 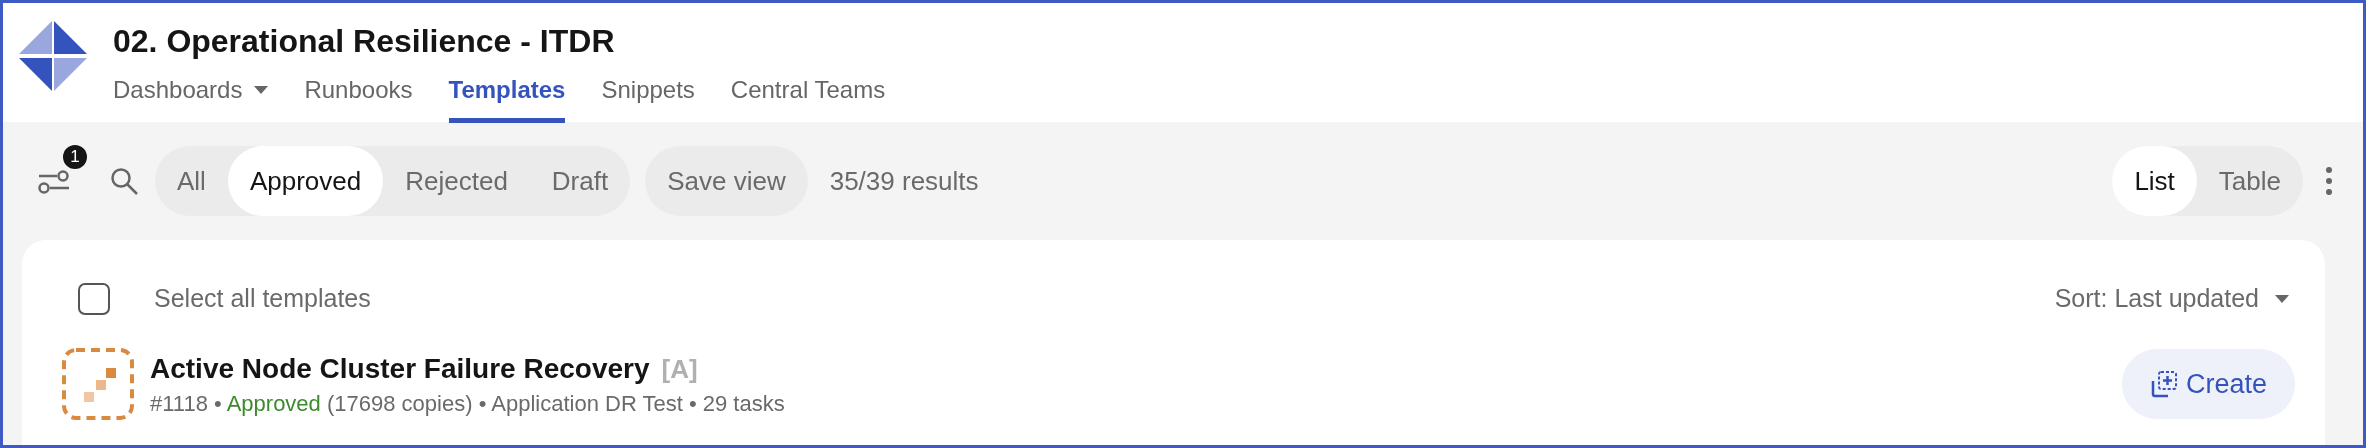 What do you see at coordinates (2171, 299) in the screenshot?
I see `sort-dropdown: Sort: Last updated` at bounding box center [2171, 299].